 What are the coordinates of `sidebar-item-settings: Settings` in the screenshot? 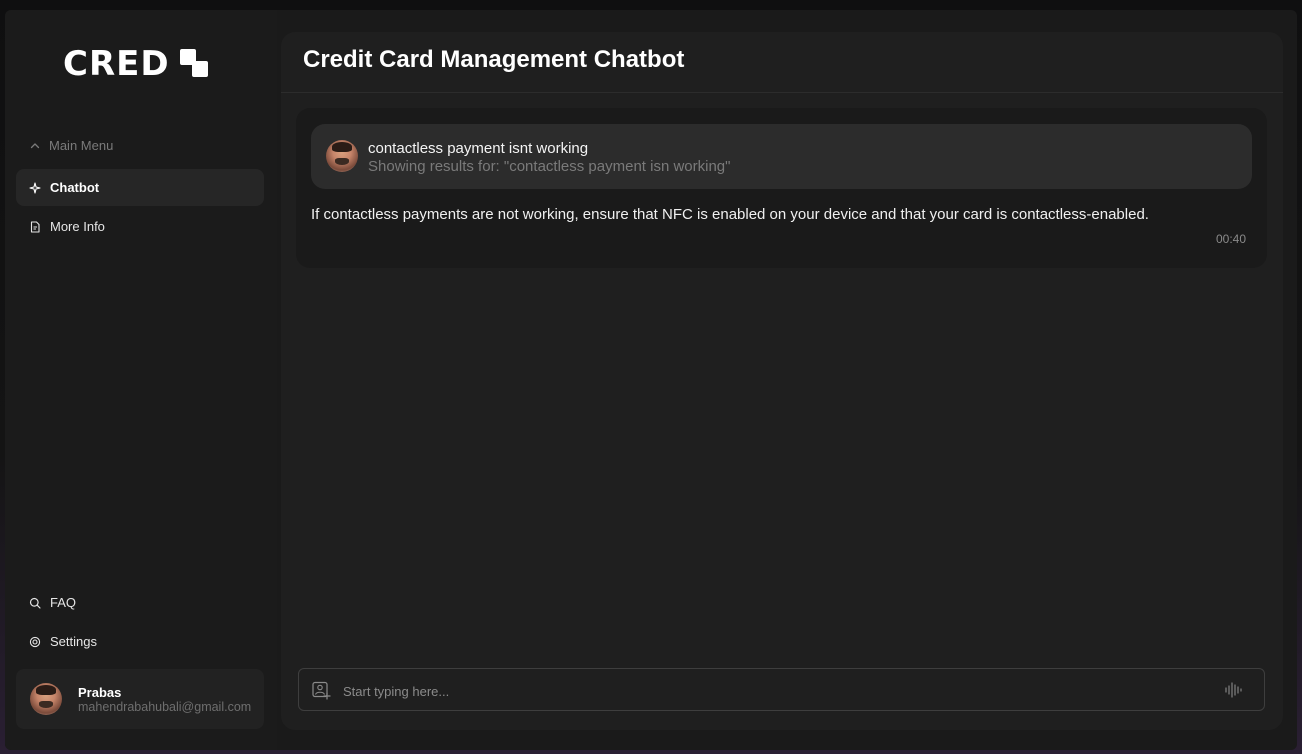 It's located at (140, 641).